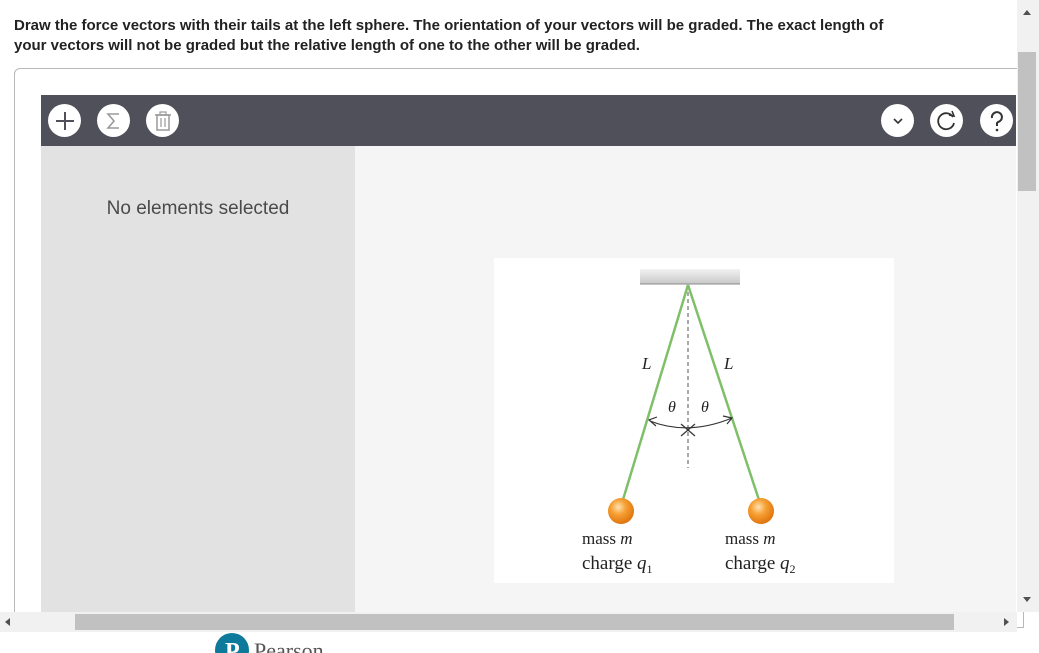 Image resolution: width=1039 pixels, height=653 pixels. I want to click on no-selection-message: No elements selected, so click(198, 208).